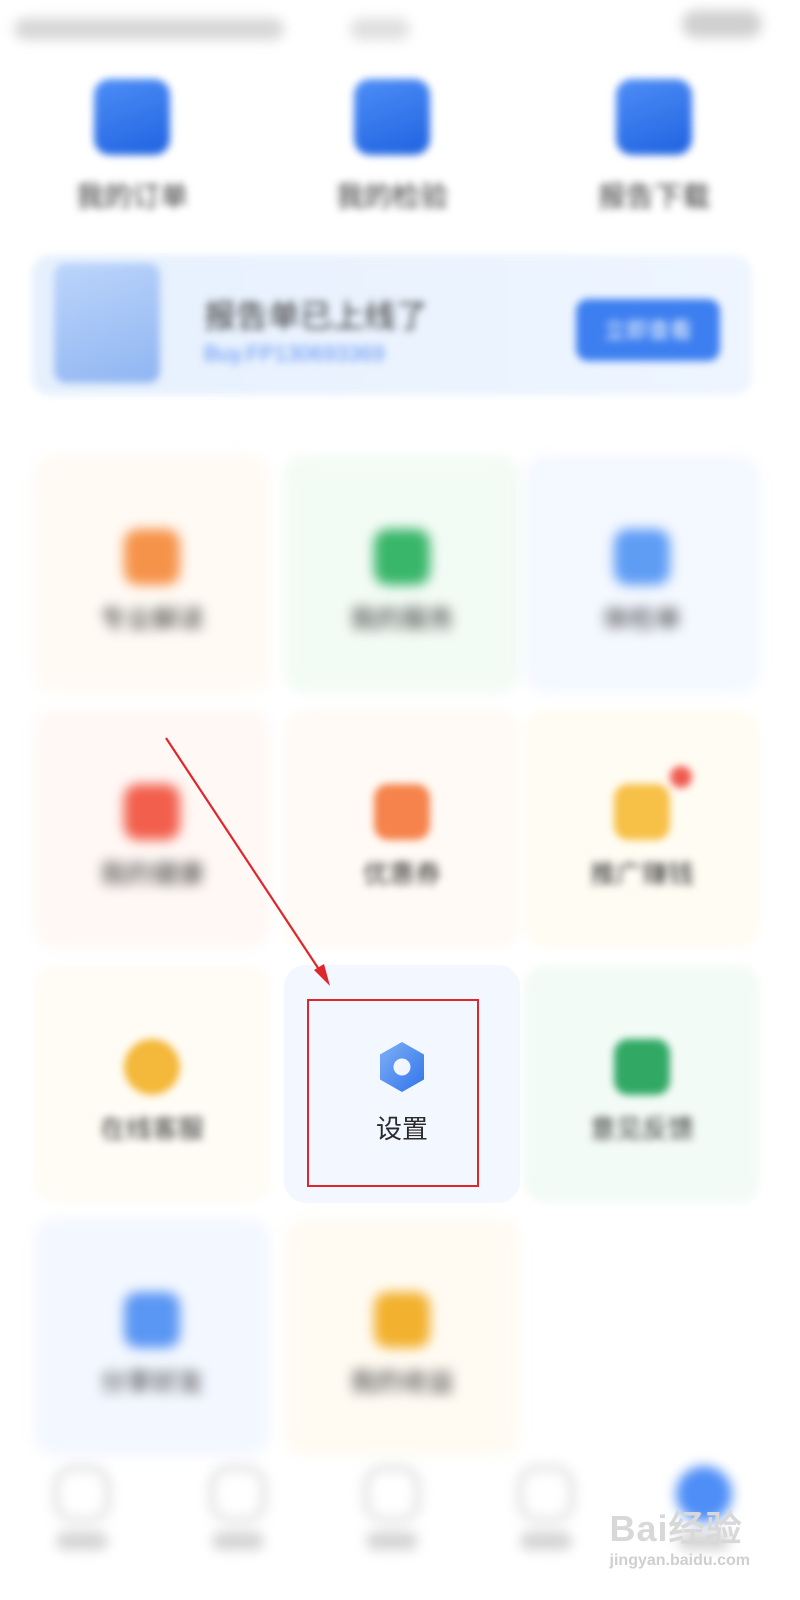  Describe the element at coordinates (648, 330) in the screenshot. I see `view-report-button: 立即查看` at that location.